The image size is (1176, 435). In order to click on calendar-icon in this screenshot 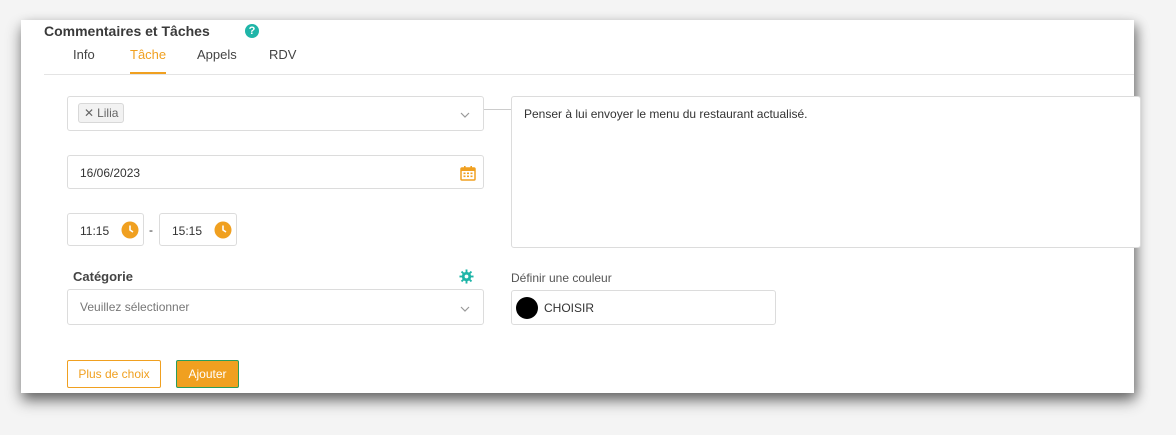, I will do `click(468, 173)`.